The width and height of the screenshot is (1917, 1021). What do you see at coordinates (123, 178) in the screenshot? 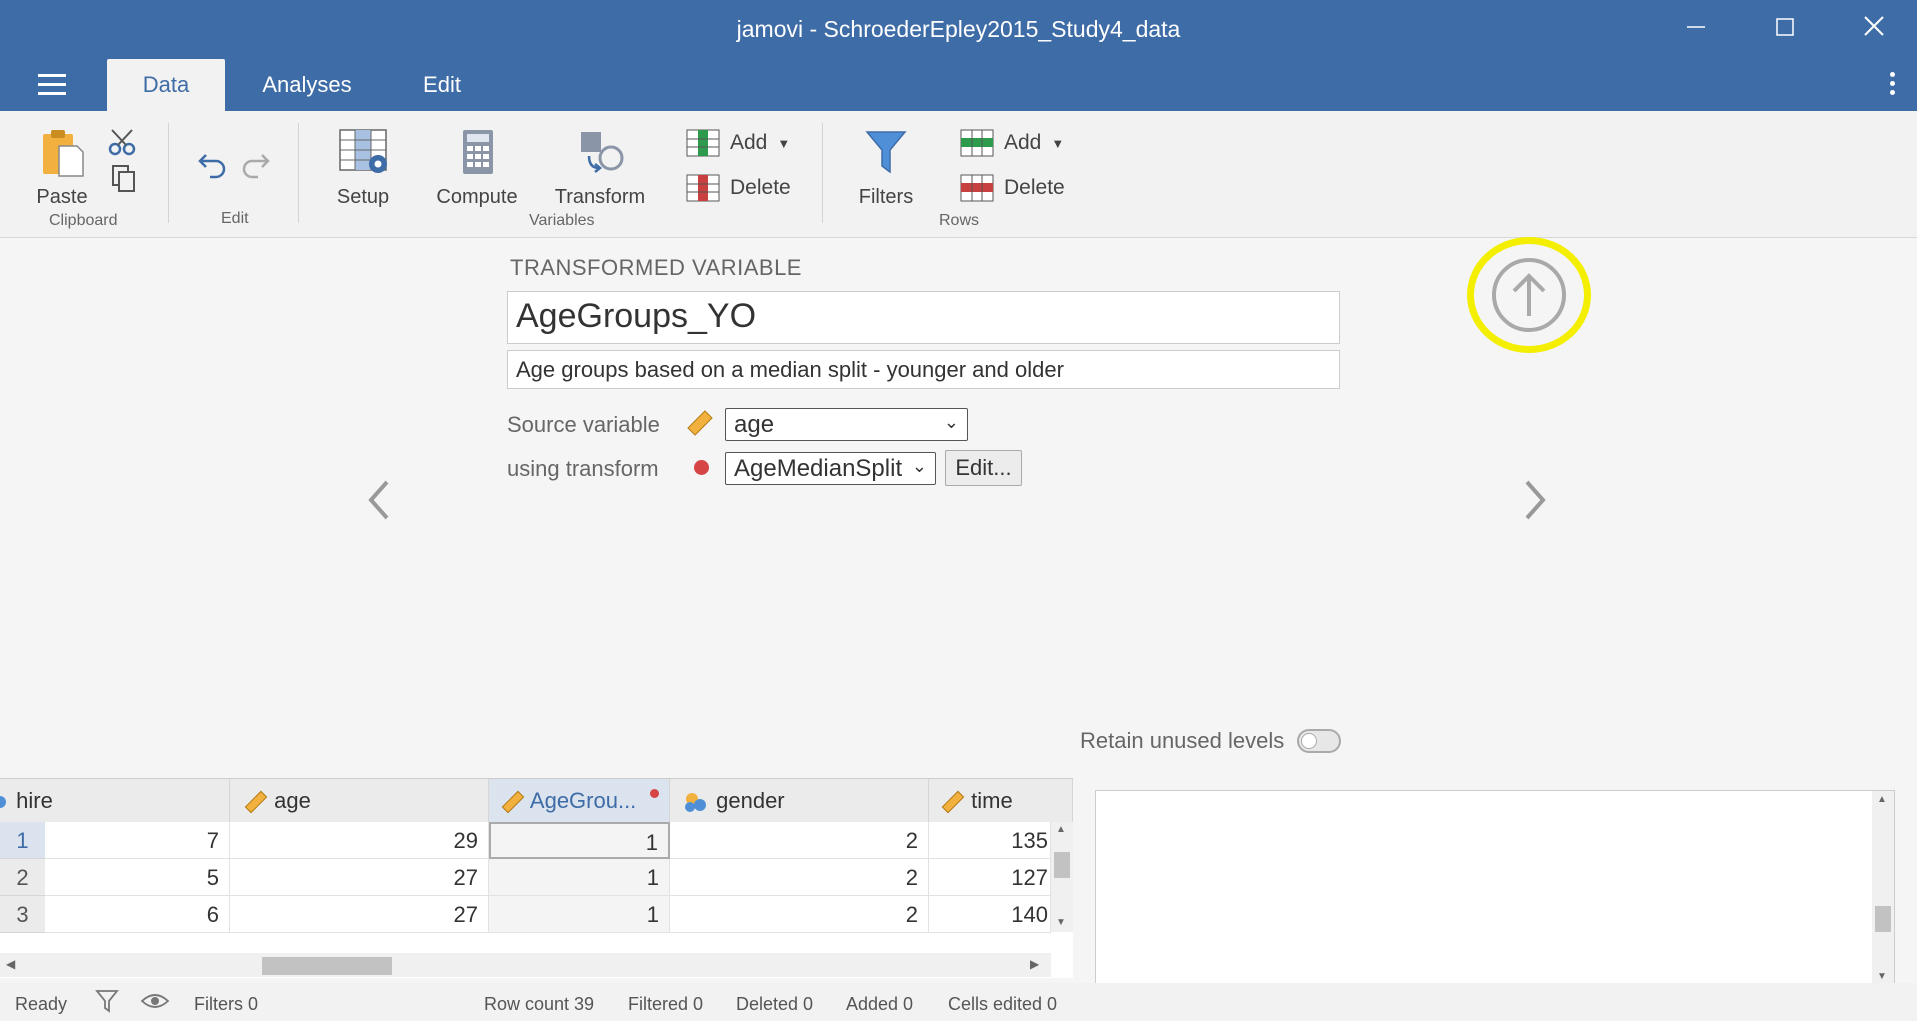
I see `copy-icon` at bounding box center [123, 178].